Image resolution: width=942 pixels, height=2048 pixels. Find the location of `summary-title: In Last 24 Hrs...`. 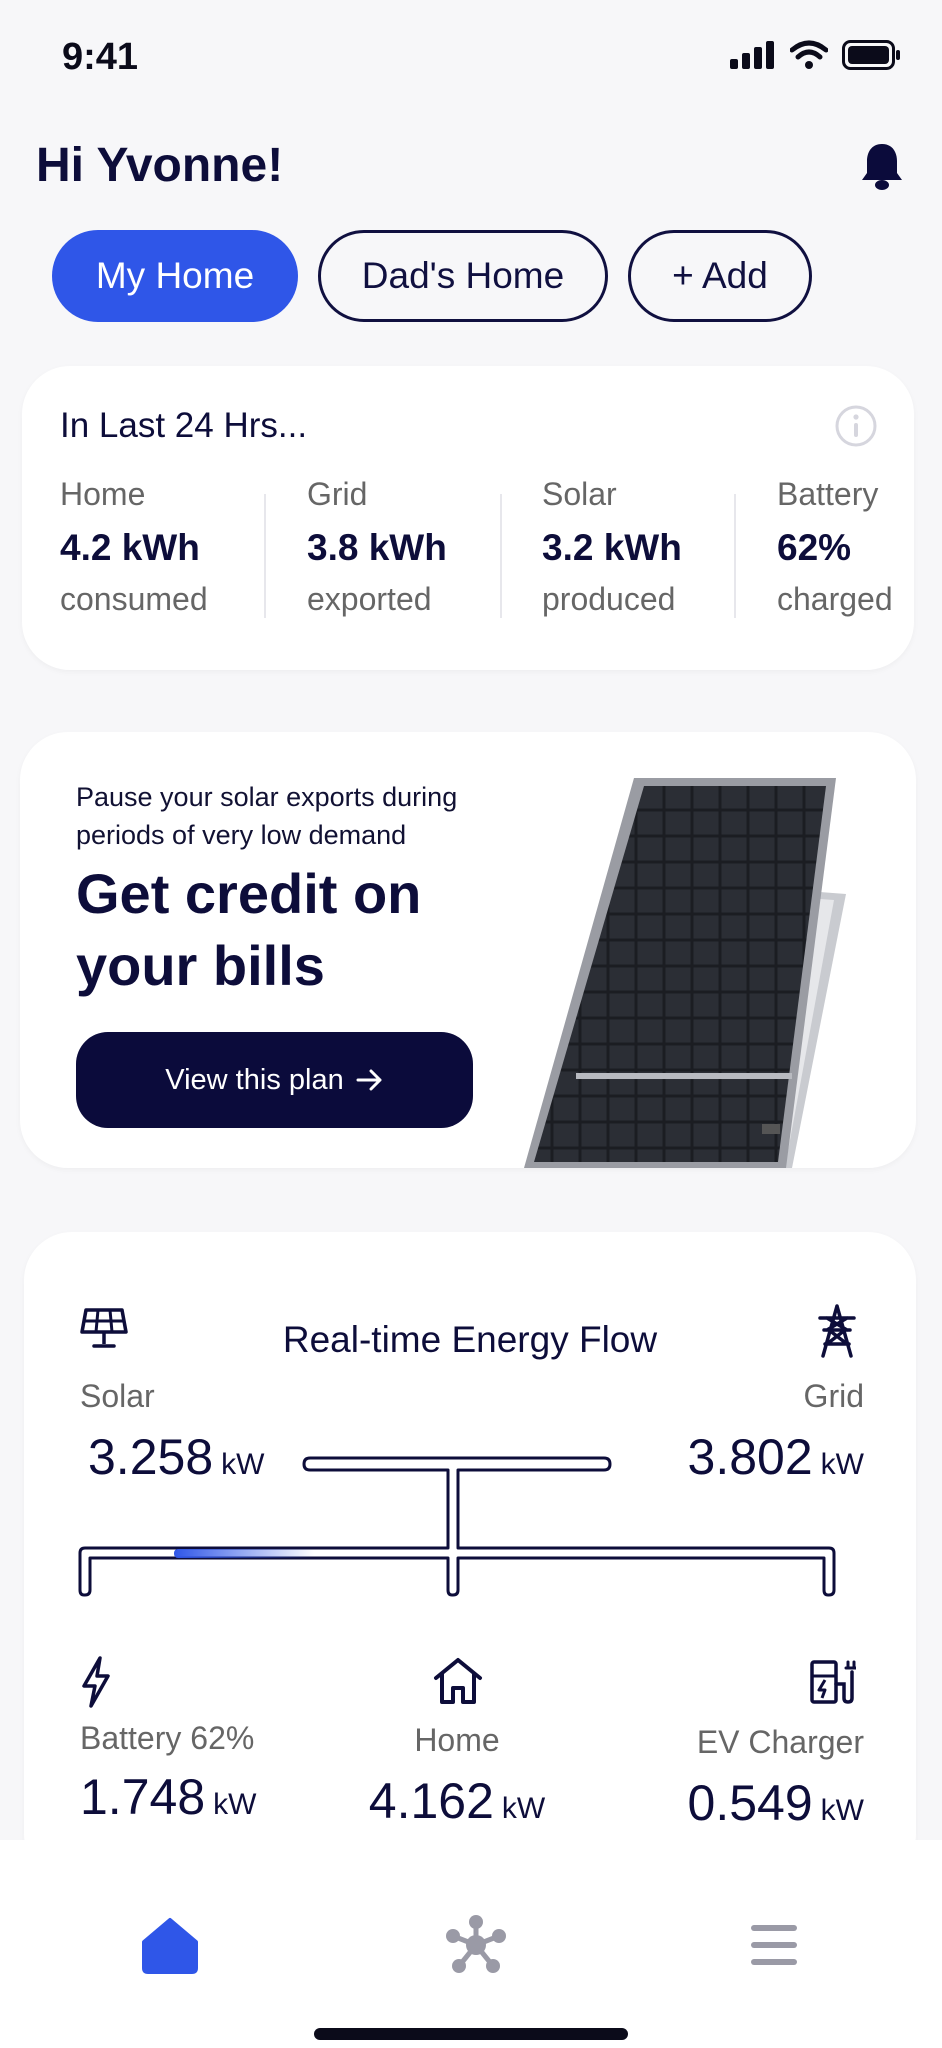

summary-title: In Last 24 Hrs... is located at coordinates (184, 425).